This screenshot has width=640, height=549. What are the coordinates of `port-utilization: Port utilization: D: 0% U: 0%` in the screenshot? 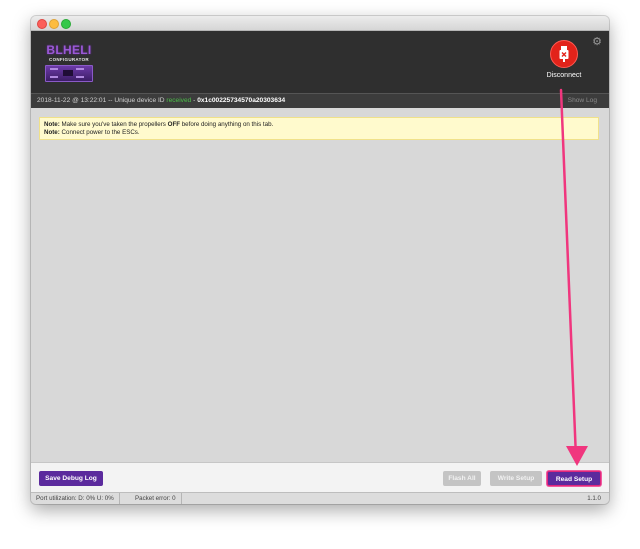 It's located at (75, 498).